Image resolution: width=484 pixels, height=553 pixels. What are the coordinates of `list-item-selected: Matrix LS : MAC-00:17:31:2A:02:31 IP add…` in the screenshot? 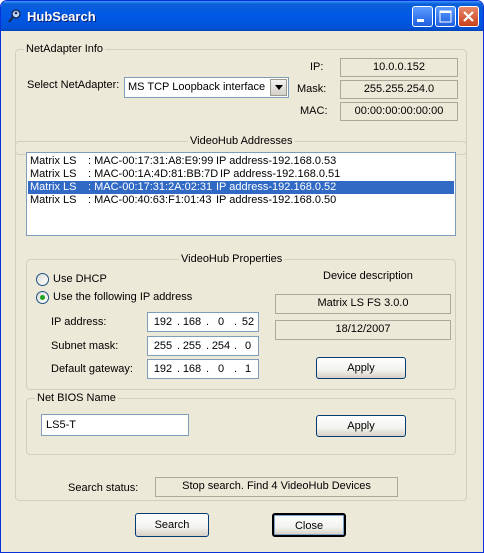 It's located at (241, 187).